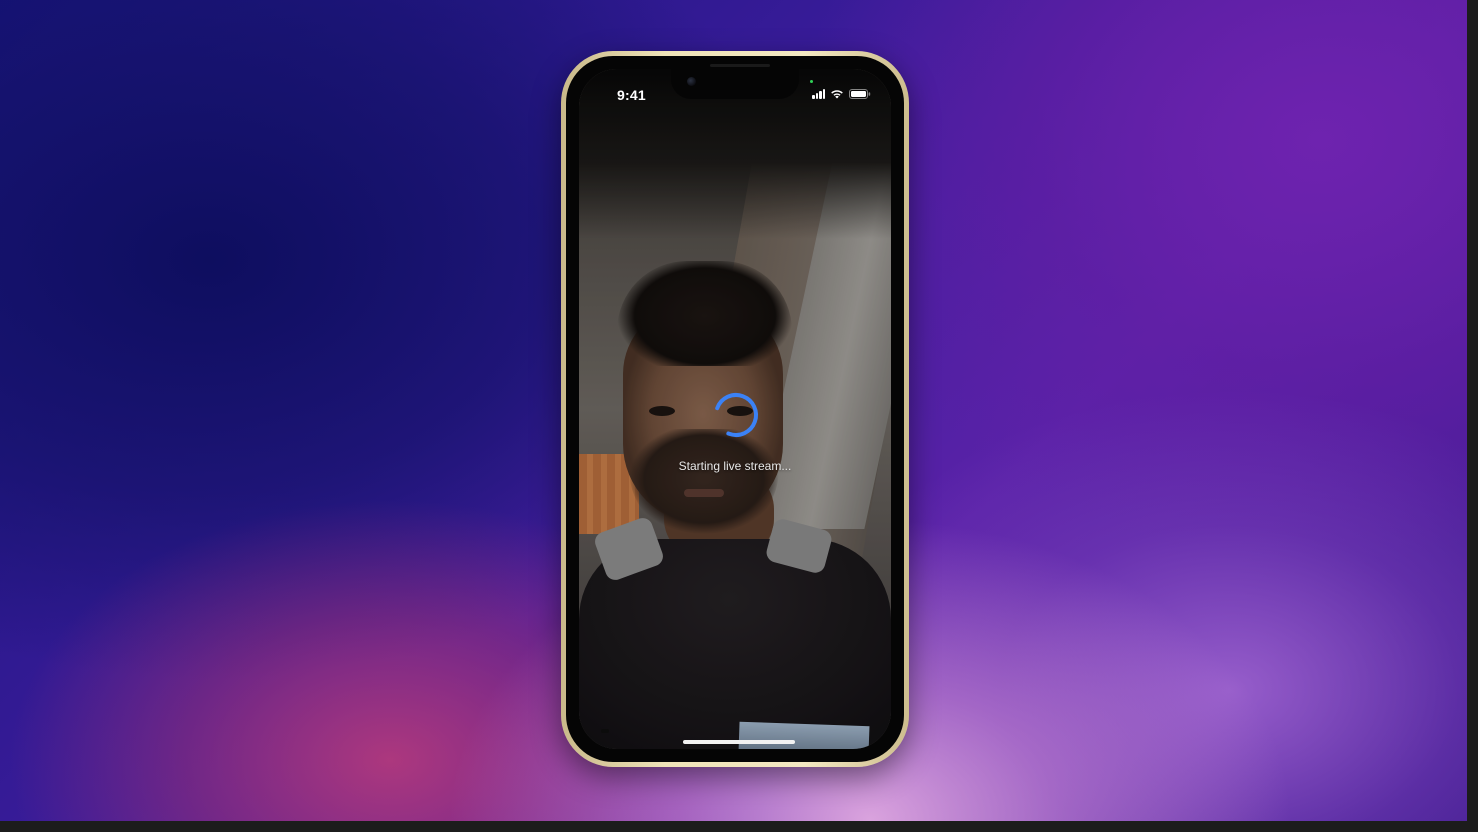 Image resolution: width=1478 pixels, height=832 pixels. What do you see at coordinates (837, 94) in the screenshot?
I see `wifi-icon` at bounding box center [837, 94].